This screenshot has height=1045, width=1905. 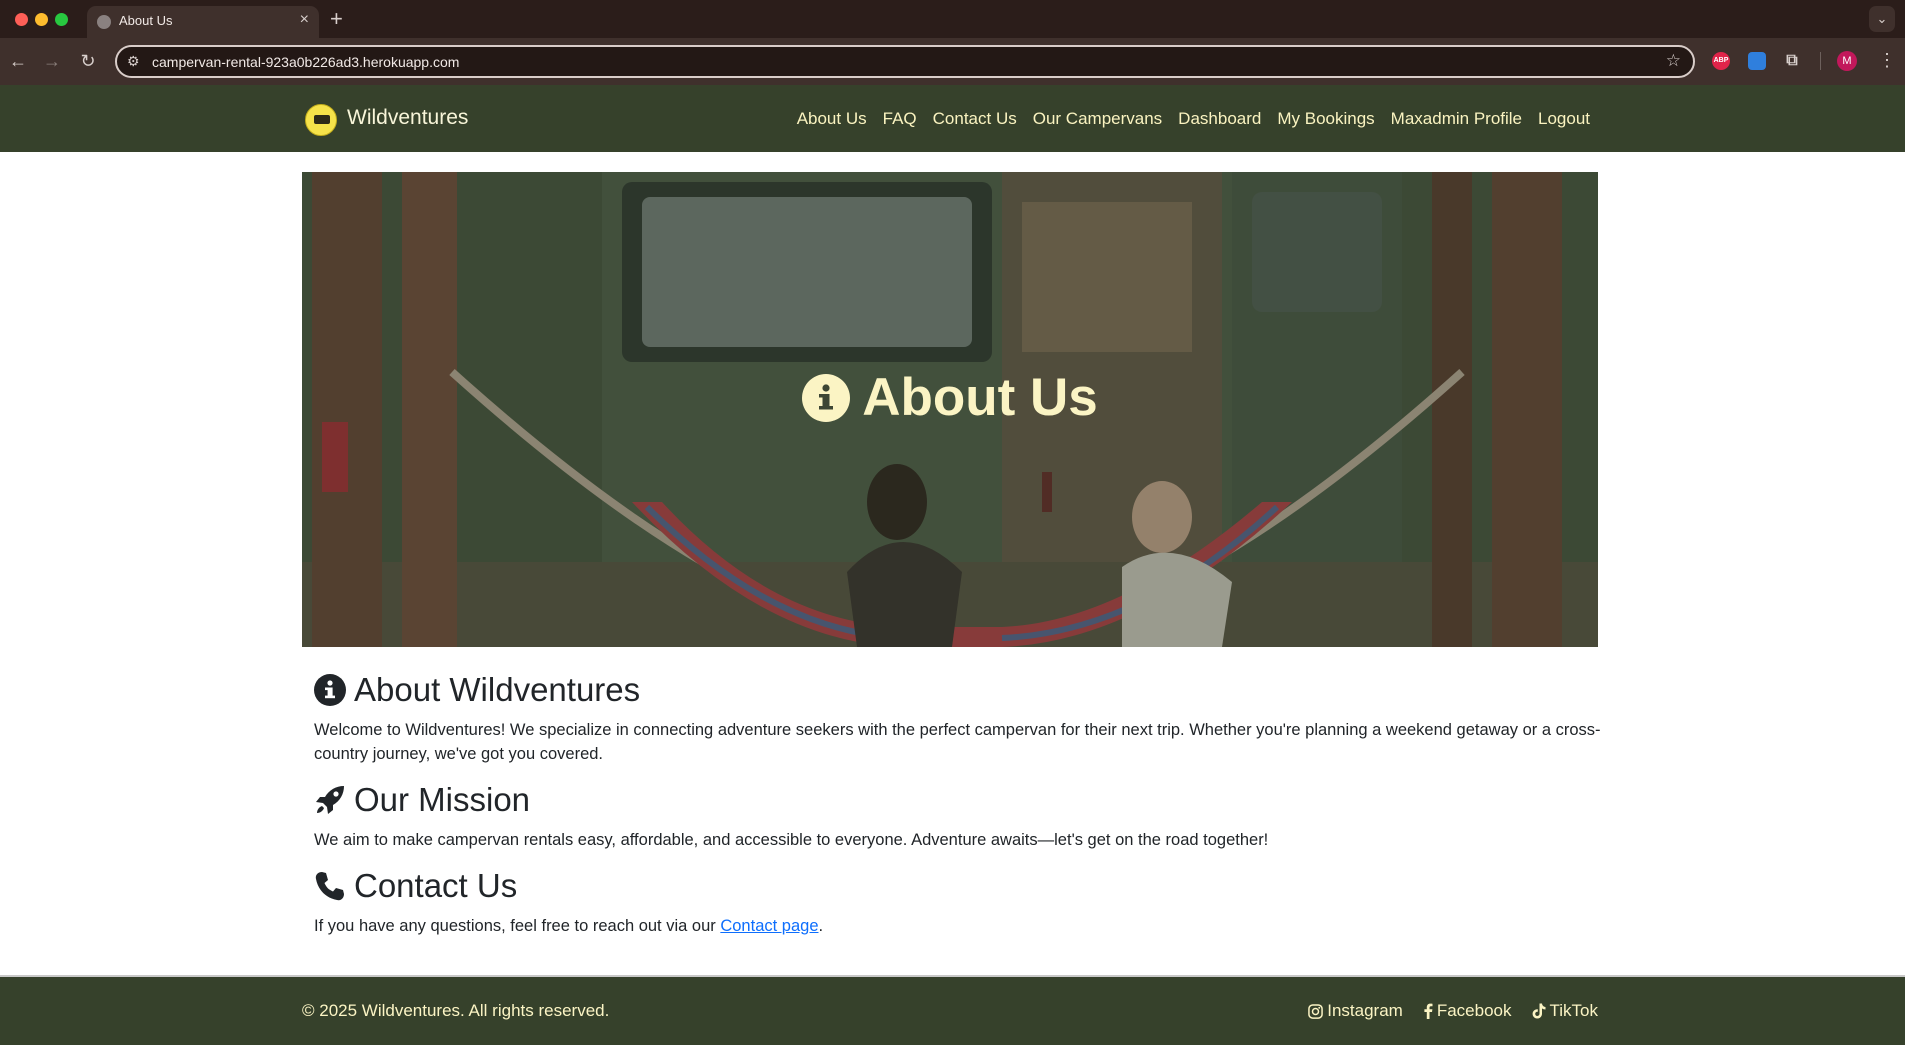 What do you see at coordinates (952, 19) in the screenshot?
I see `browser-tab-bar: About Us × + ⌄` at bounding box center [952, 19].